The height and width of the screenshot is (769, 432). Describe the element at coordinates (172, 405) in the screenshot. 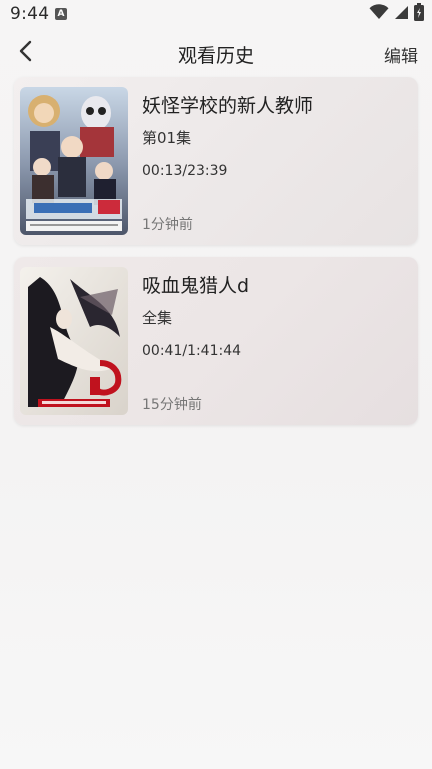

I see `watched-time: 15分钟前` at that location.